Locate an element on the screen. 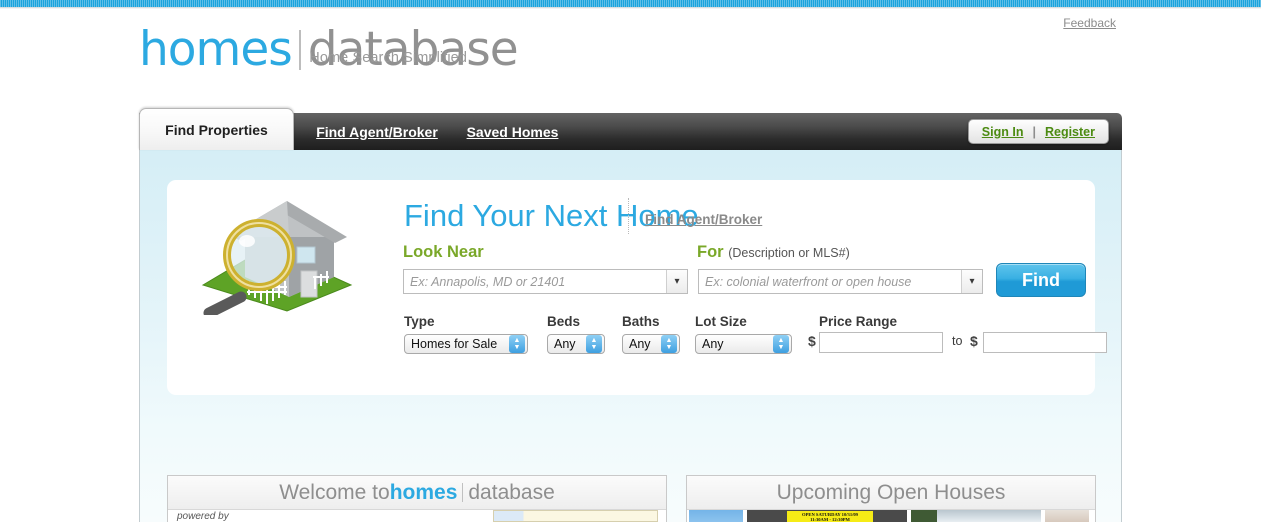 This screenshot has width=1261, height=522. price-to-label: to is located at coordinates (957, 341).